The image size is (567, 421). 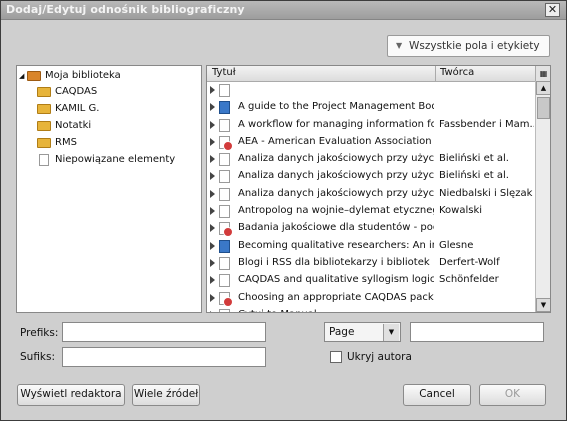 I want to click on table-header: Tytuł Twórca, so click(x=371, y=74).